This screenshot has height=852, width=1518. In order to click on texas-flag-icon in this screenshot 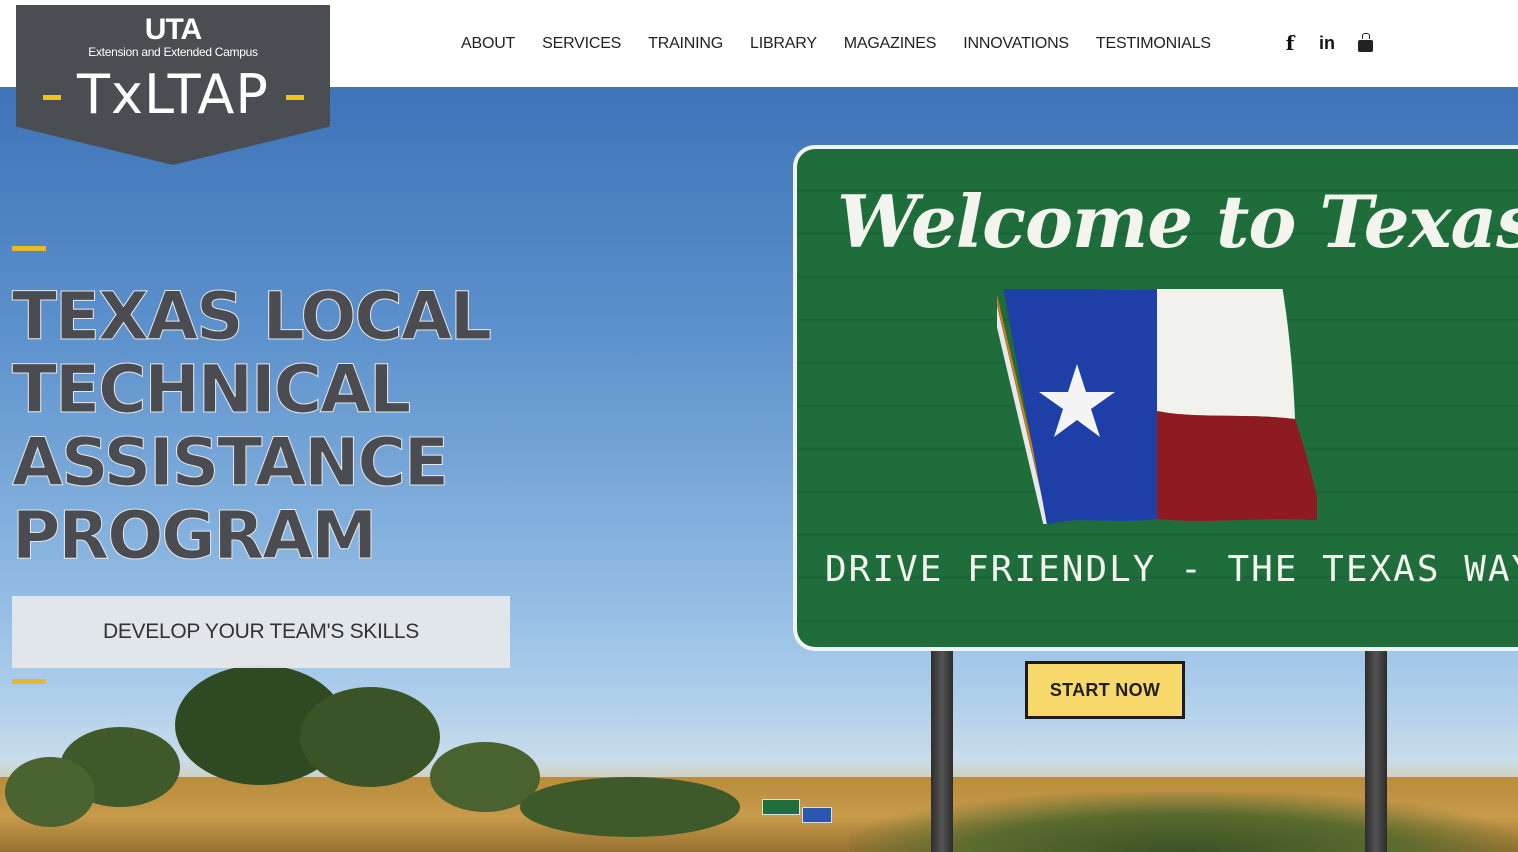, I will do `click(1157, 406)`.